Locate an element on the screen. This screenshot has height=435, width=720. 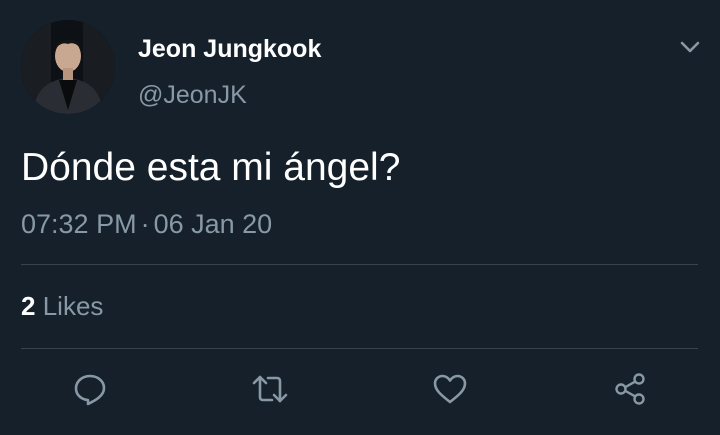
chevron-down-icon is located at coordinates (690, 47).